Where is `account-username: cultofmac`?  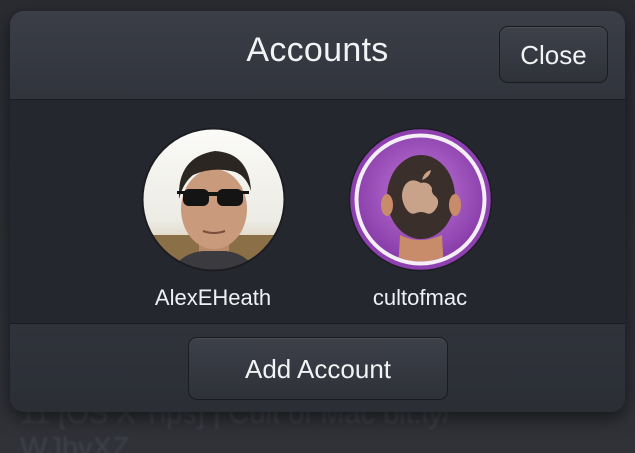
account-username: cultofmac is located at coordinates (420, 297).